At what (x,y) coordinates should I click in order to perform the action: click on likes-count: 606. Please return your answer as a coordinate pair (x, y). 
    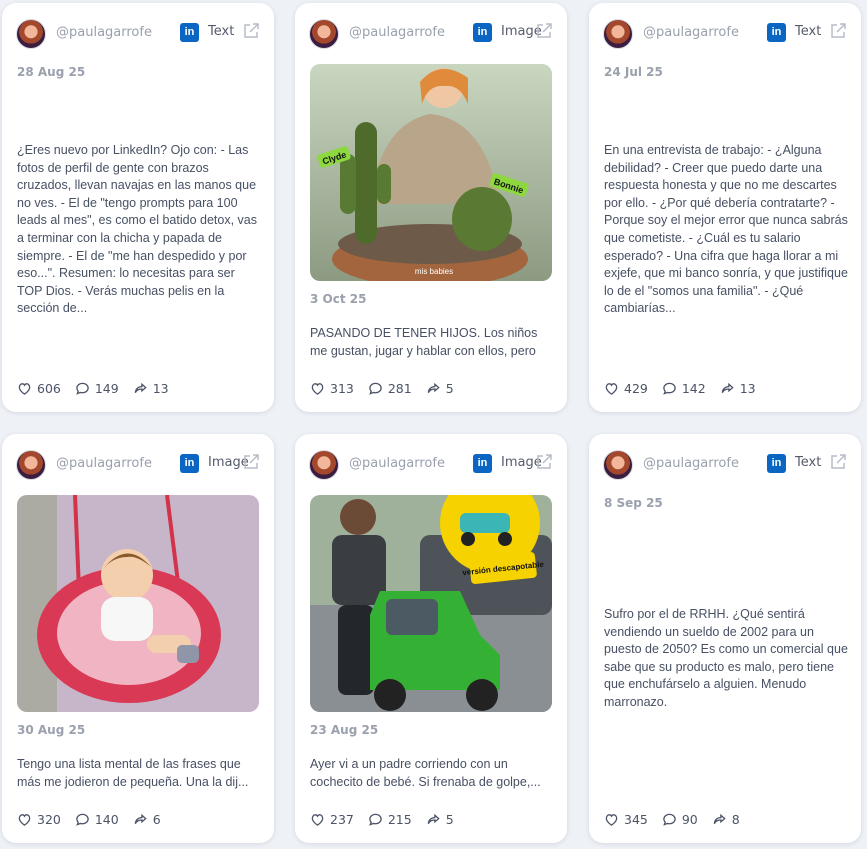
    Looking at the image, I should click on (49, 388).